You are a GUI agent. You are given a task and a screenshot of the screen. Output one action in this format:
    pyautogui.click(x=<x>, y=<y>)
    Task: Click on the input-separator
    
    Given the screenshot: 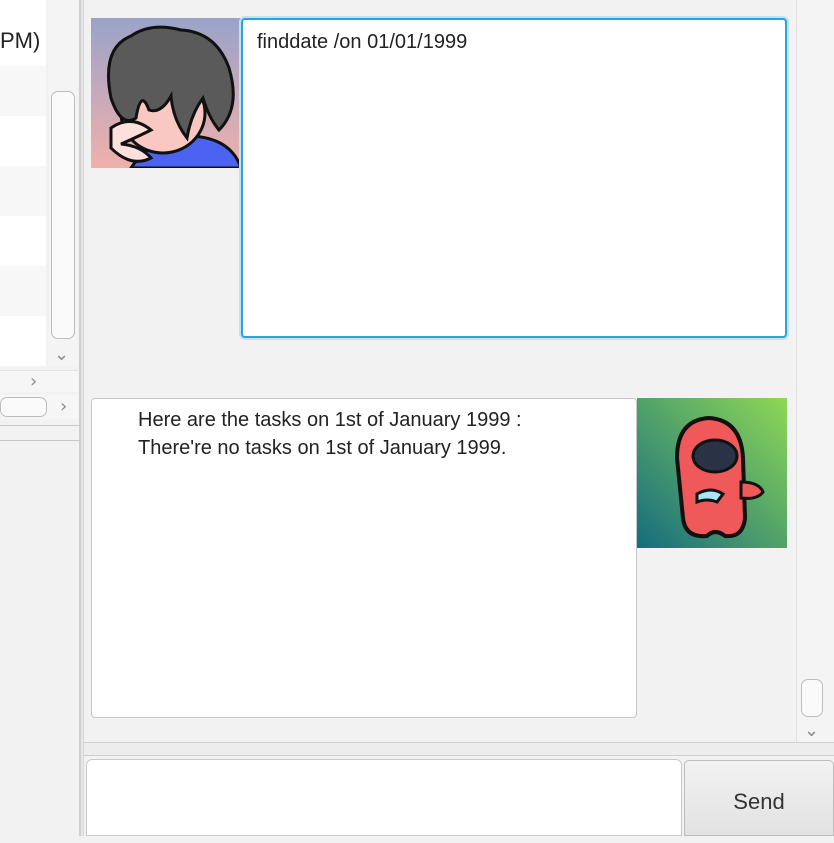 What is the action you would take?
    pyautogui.click(x=459, y=749)
    